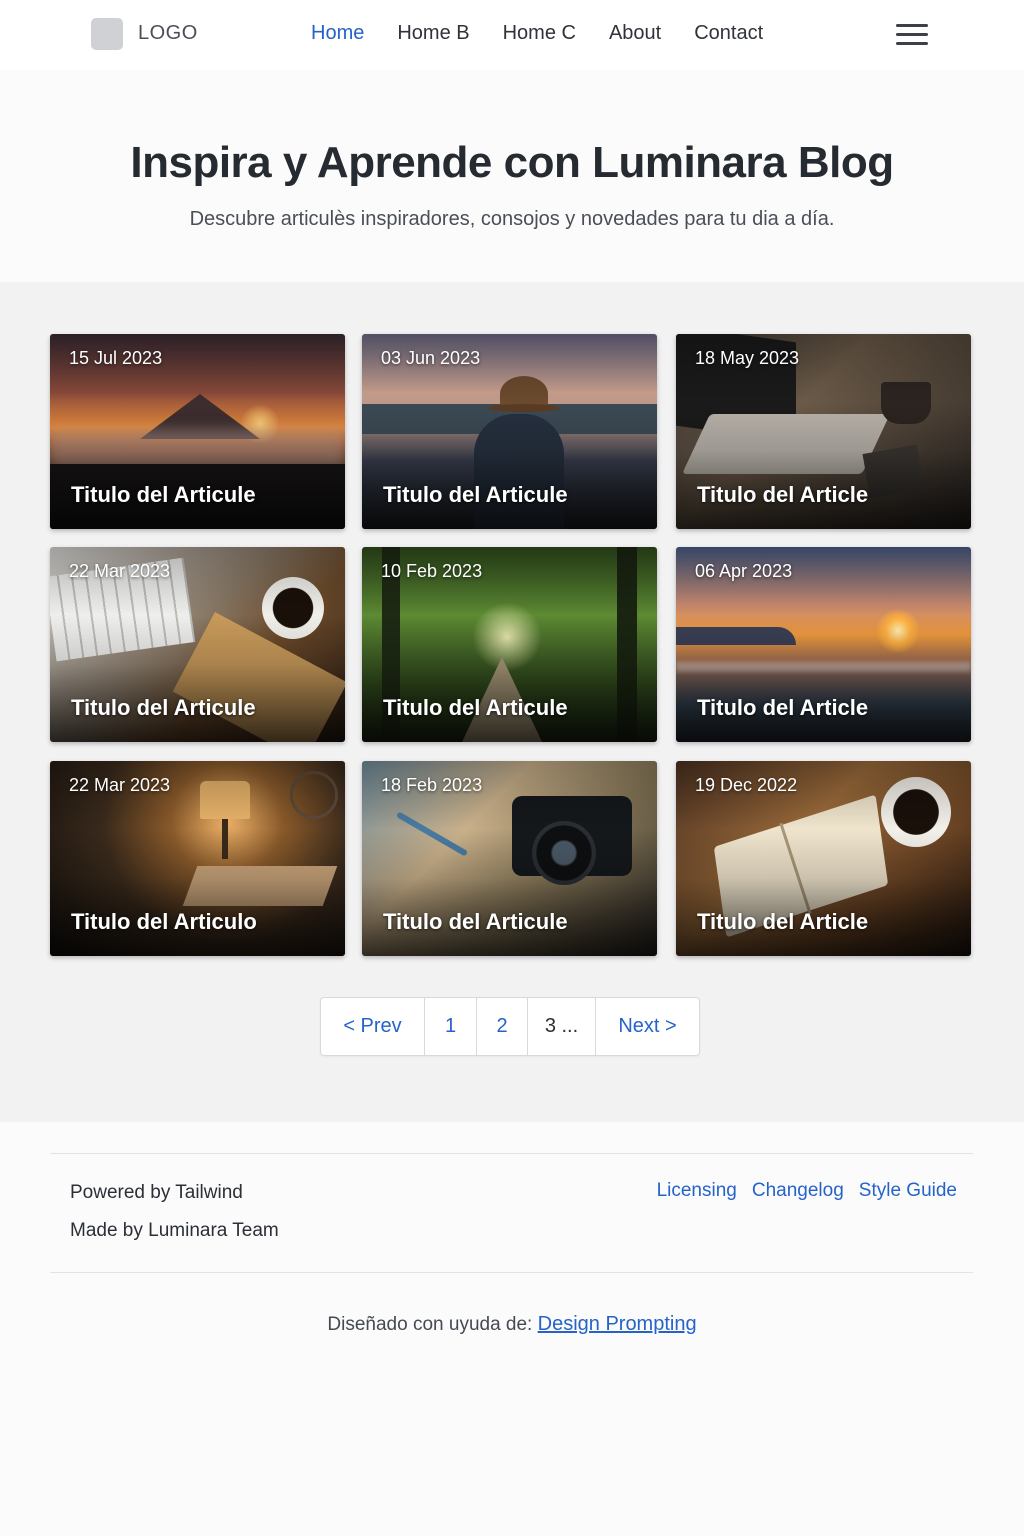 The width and height of the screenshot is (1024, 1536). Describe the element at coordinates (197, 431) in the screenshot. I see `article-card: 15 Jul 2023 Titulo del Articule` at that location.